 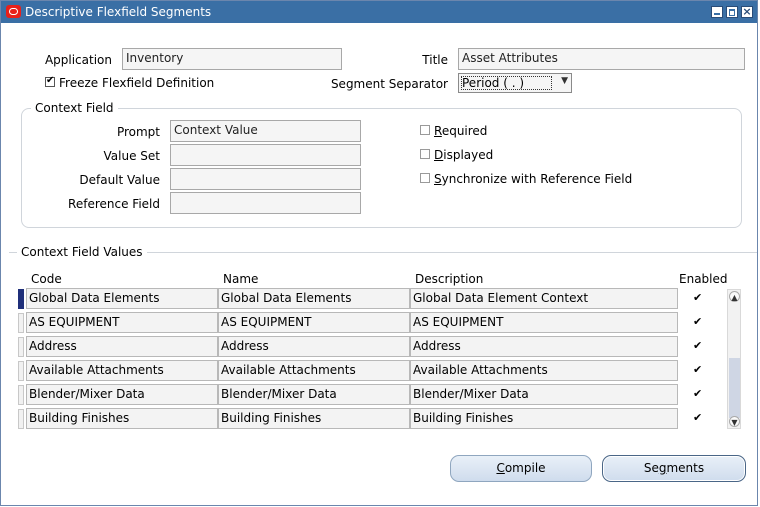 I want to click on segment-separator-label: Segment Separator, so click(x=389, y=84).